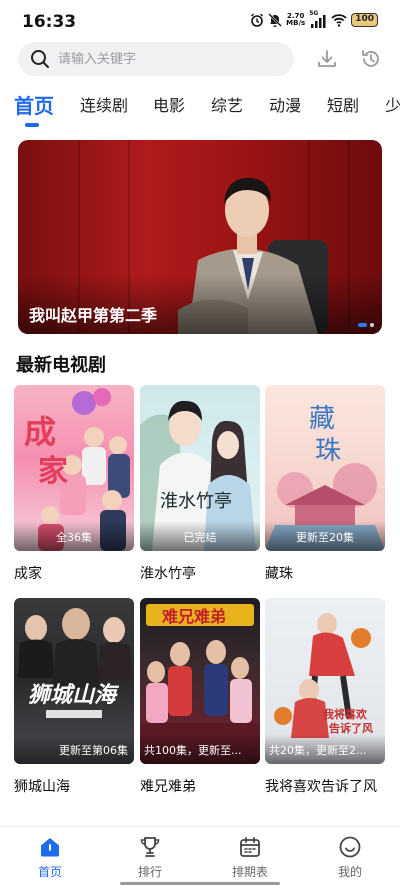  Describe the element at coordinates (200, 20) in the screenshot. I see `status-bar: 16:33 2.70 MB/s 5G 100` at that location.